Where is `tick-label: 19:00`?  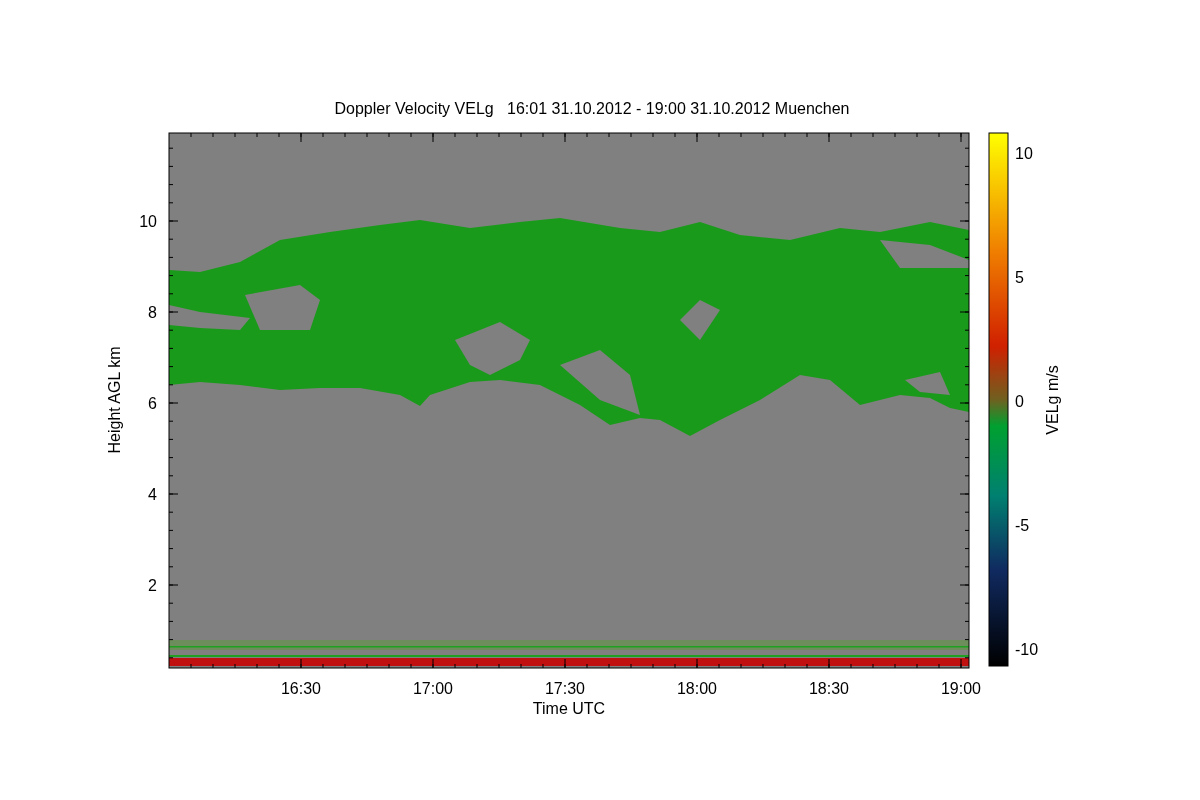 tick-label: 19:00 is located at coordinates (961, 688).